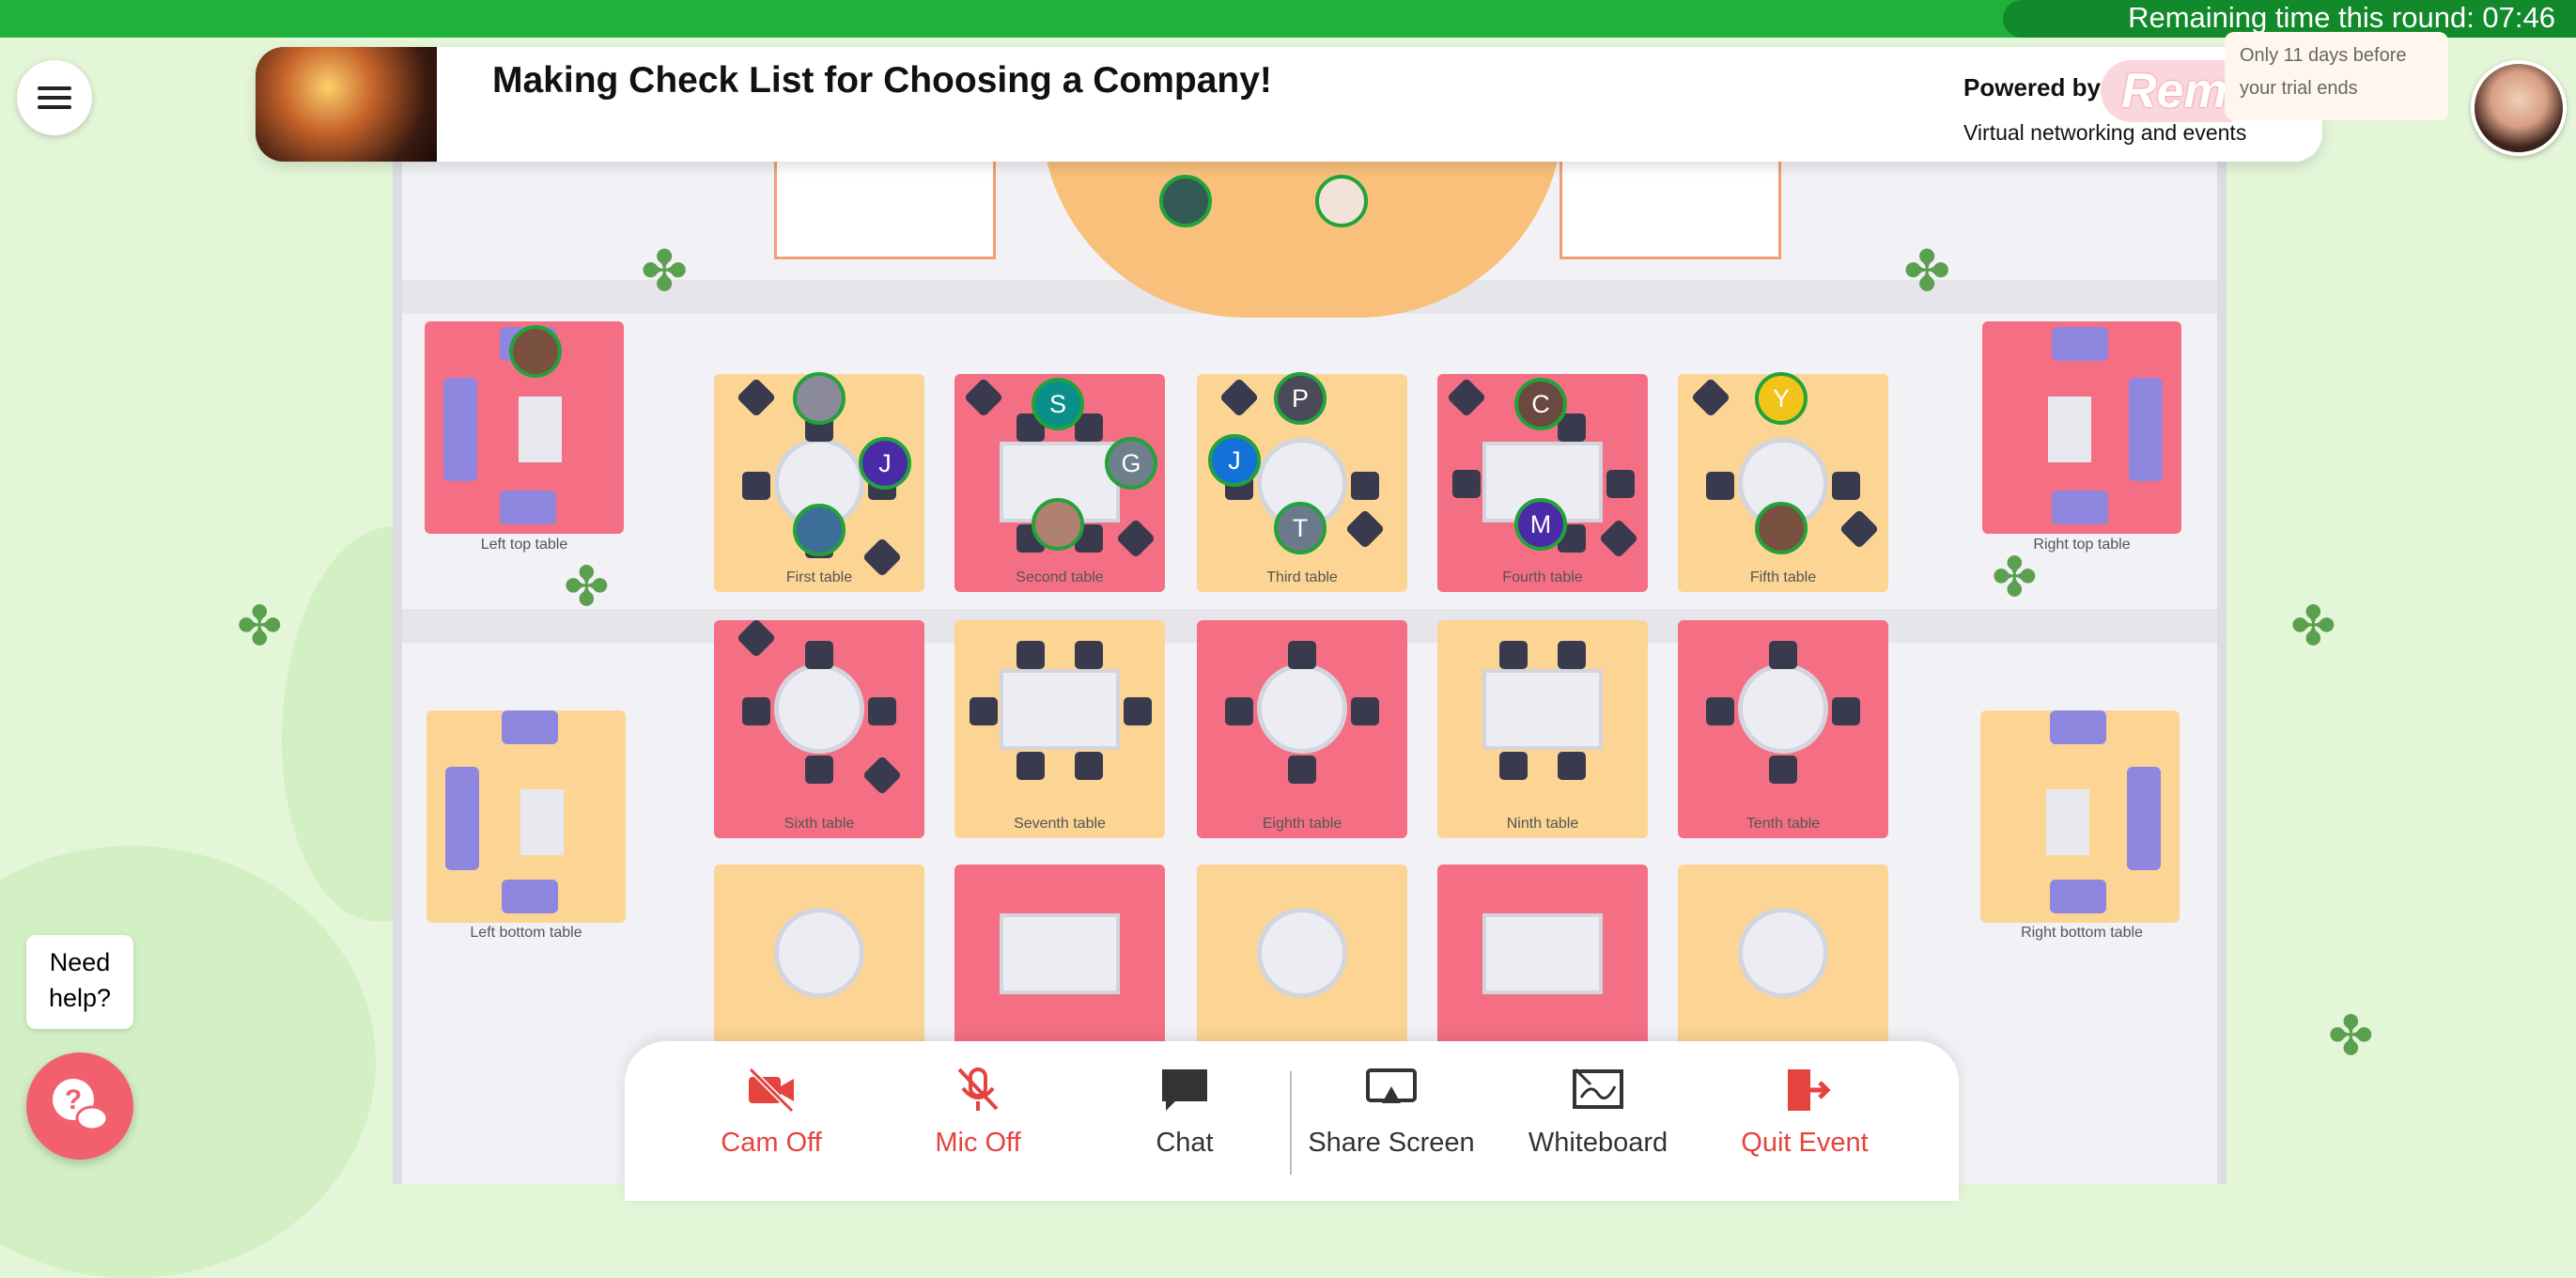 The height and width of the screenshot is (1278, 2576). What do you see at coordinates (978, 1113) in the screenshot?
I see `mic-off-button: Mic Off` at bounding box center [978, 1113].